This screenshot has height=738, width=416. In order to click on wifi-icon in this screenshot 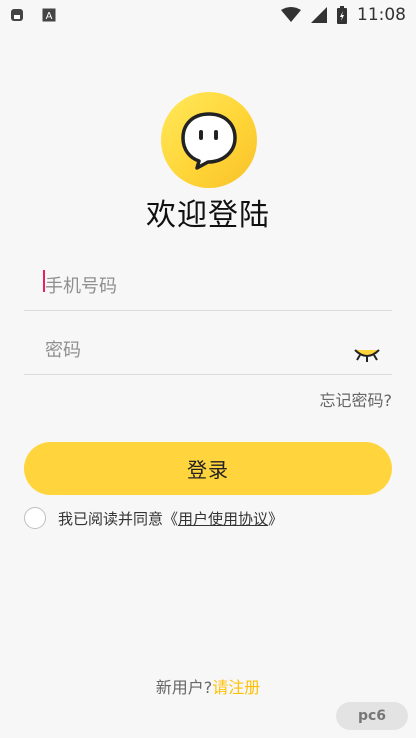, I will do `click(291, 15)`.